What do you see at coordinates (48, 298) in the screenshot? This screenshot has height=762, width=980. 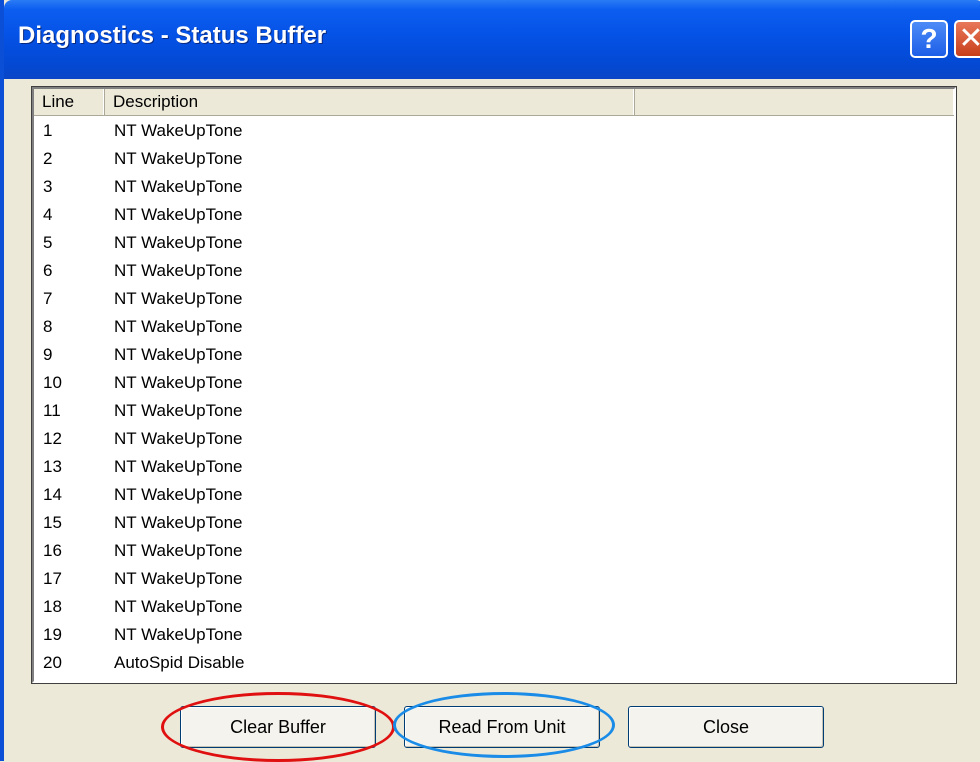 I see `row-line-number: 7` at bounding box center [48, 298].